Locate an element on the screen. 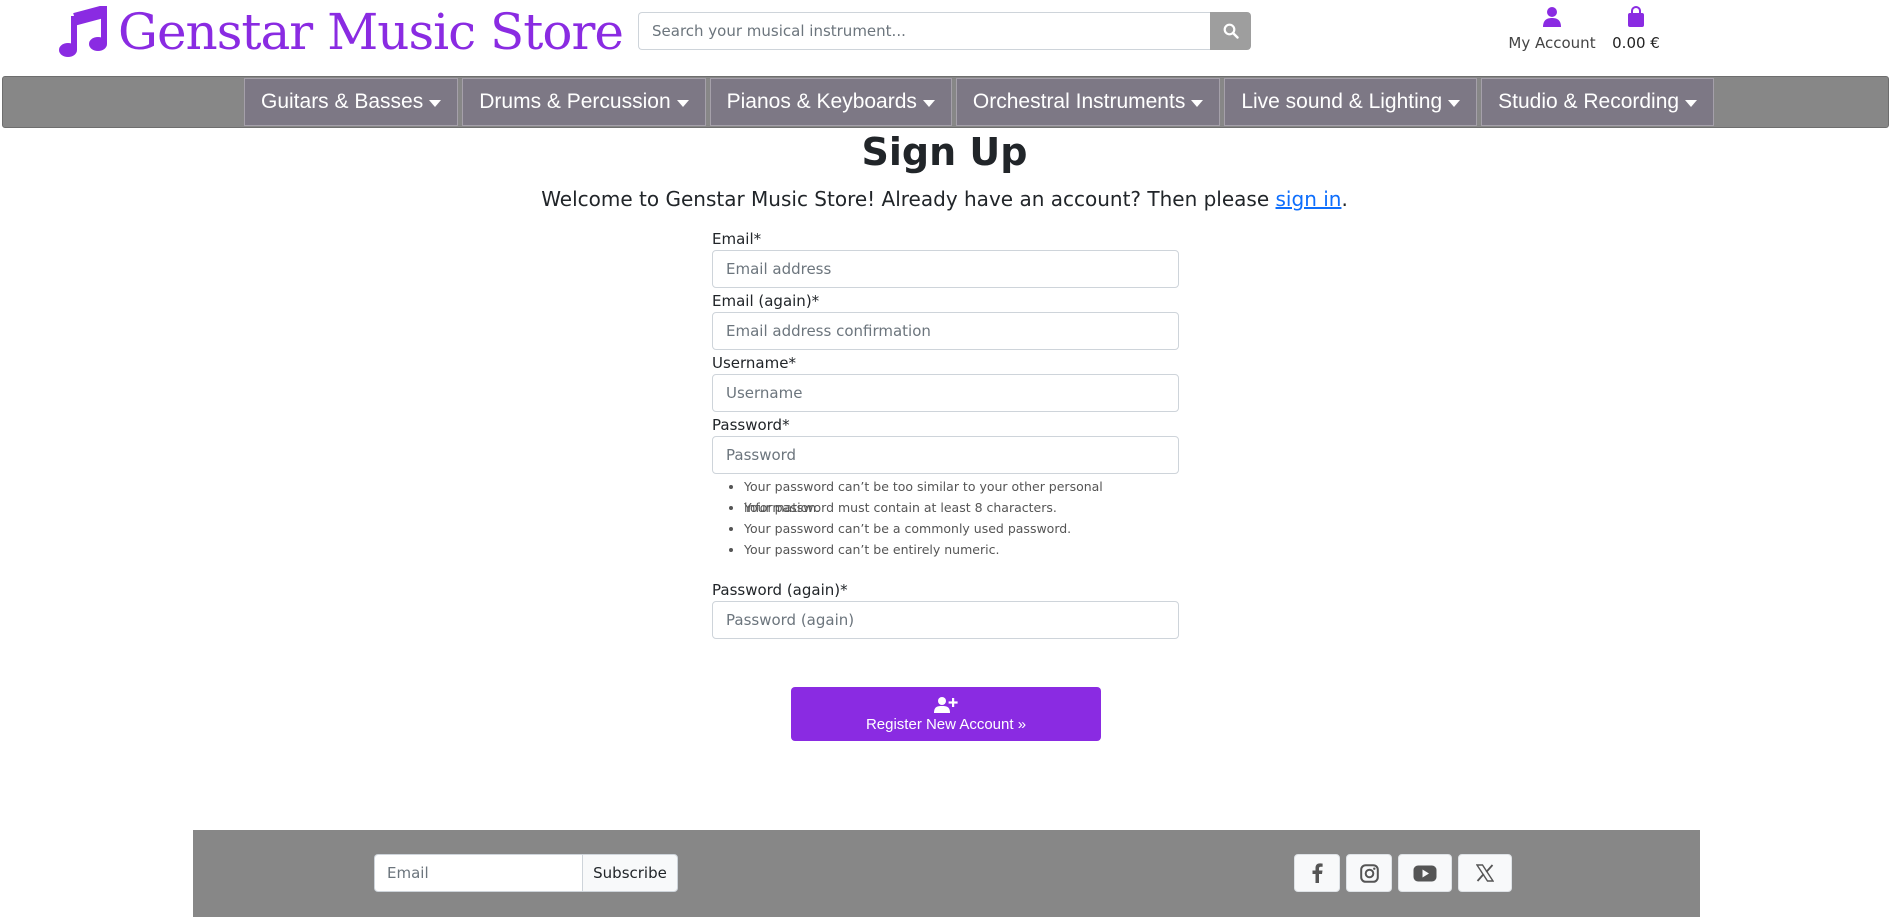 This screenshot has width=1889, height=917. email-field is located at coordinates (945, 269).